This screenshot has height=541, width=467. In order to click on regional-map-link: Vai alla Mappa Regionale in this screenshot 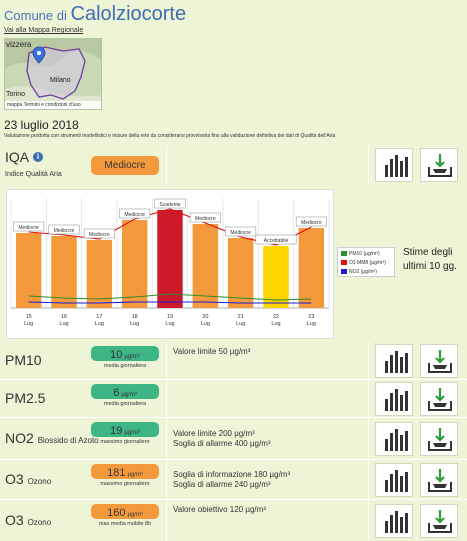, I will do `click(43, 30)`.